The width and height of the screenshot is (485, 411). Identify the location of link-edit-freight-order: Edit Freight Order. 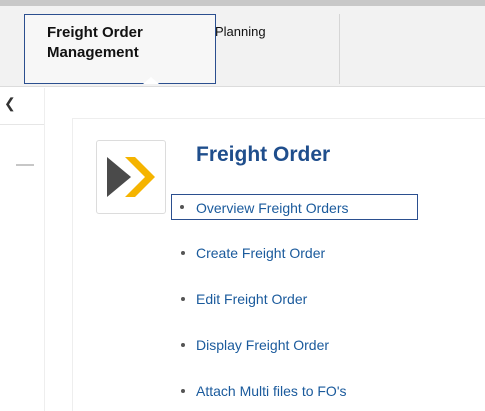
(295, 299).